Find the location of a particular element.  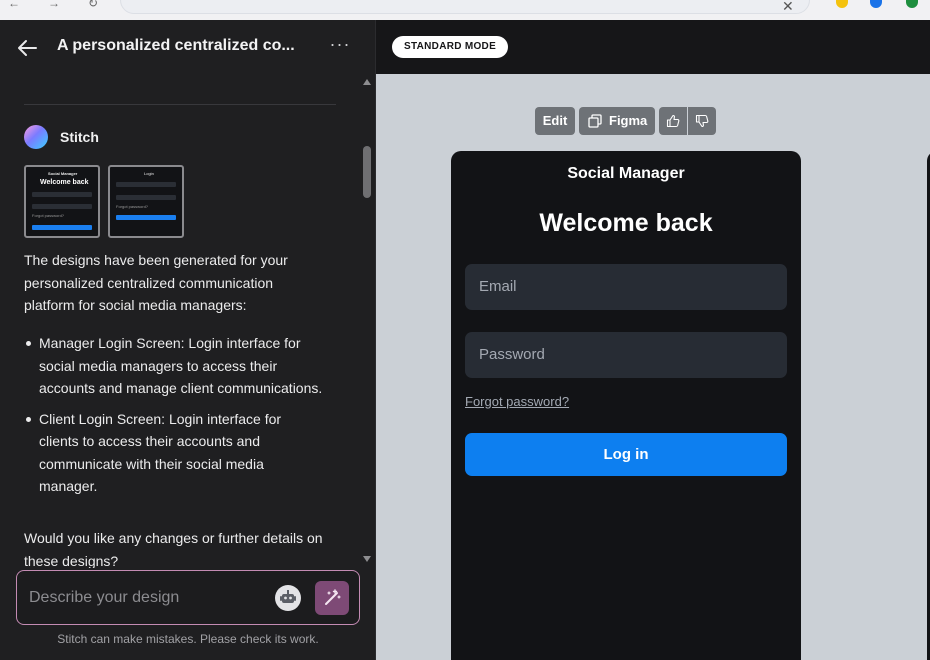

thumbs-up-icon is located at coordinates (673, 121).